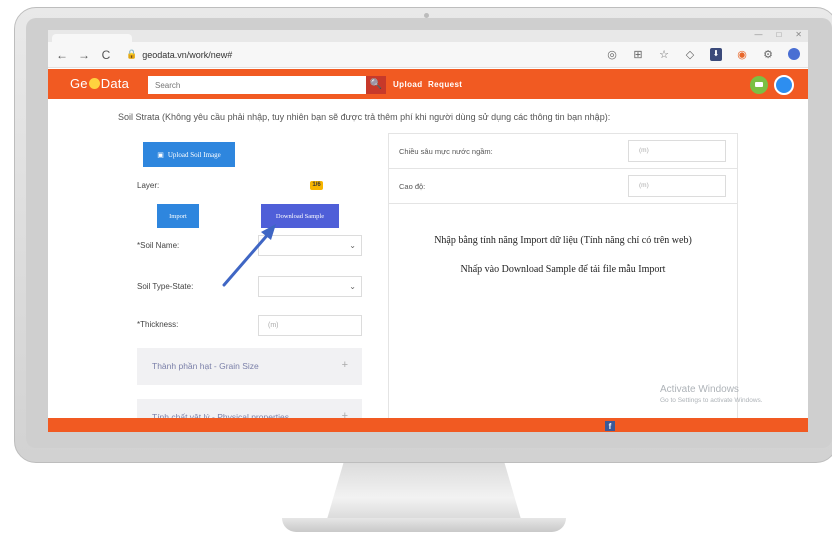 This screenshot has width=832, height=533. What do you see at coordinates (563, 186) in the screenshot?
I see `elevation-row: Cao độ: (m)` at bounding box center [563, 186].